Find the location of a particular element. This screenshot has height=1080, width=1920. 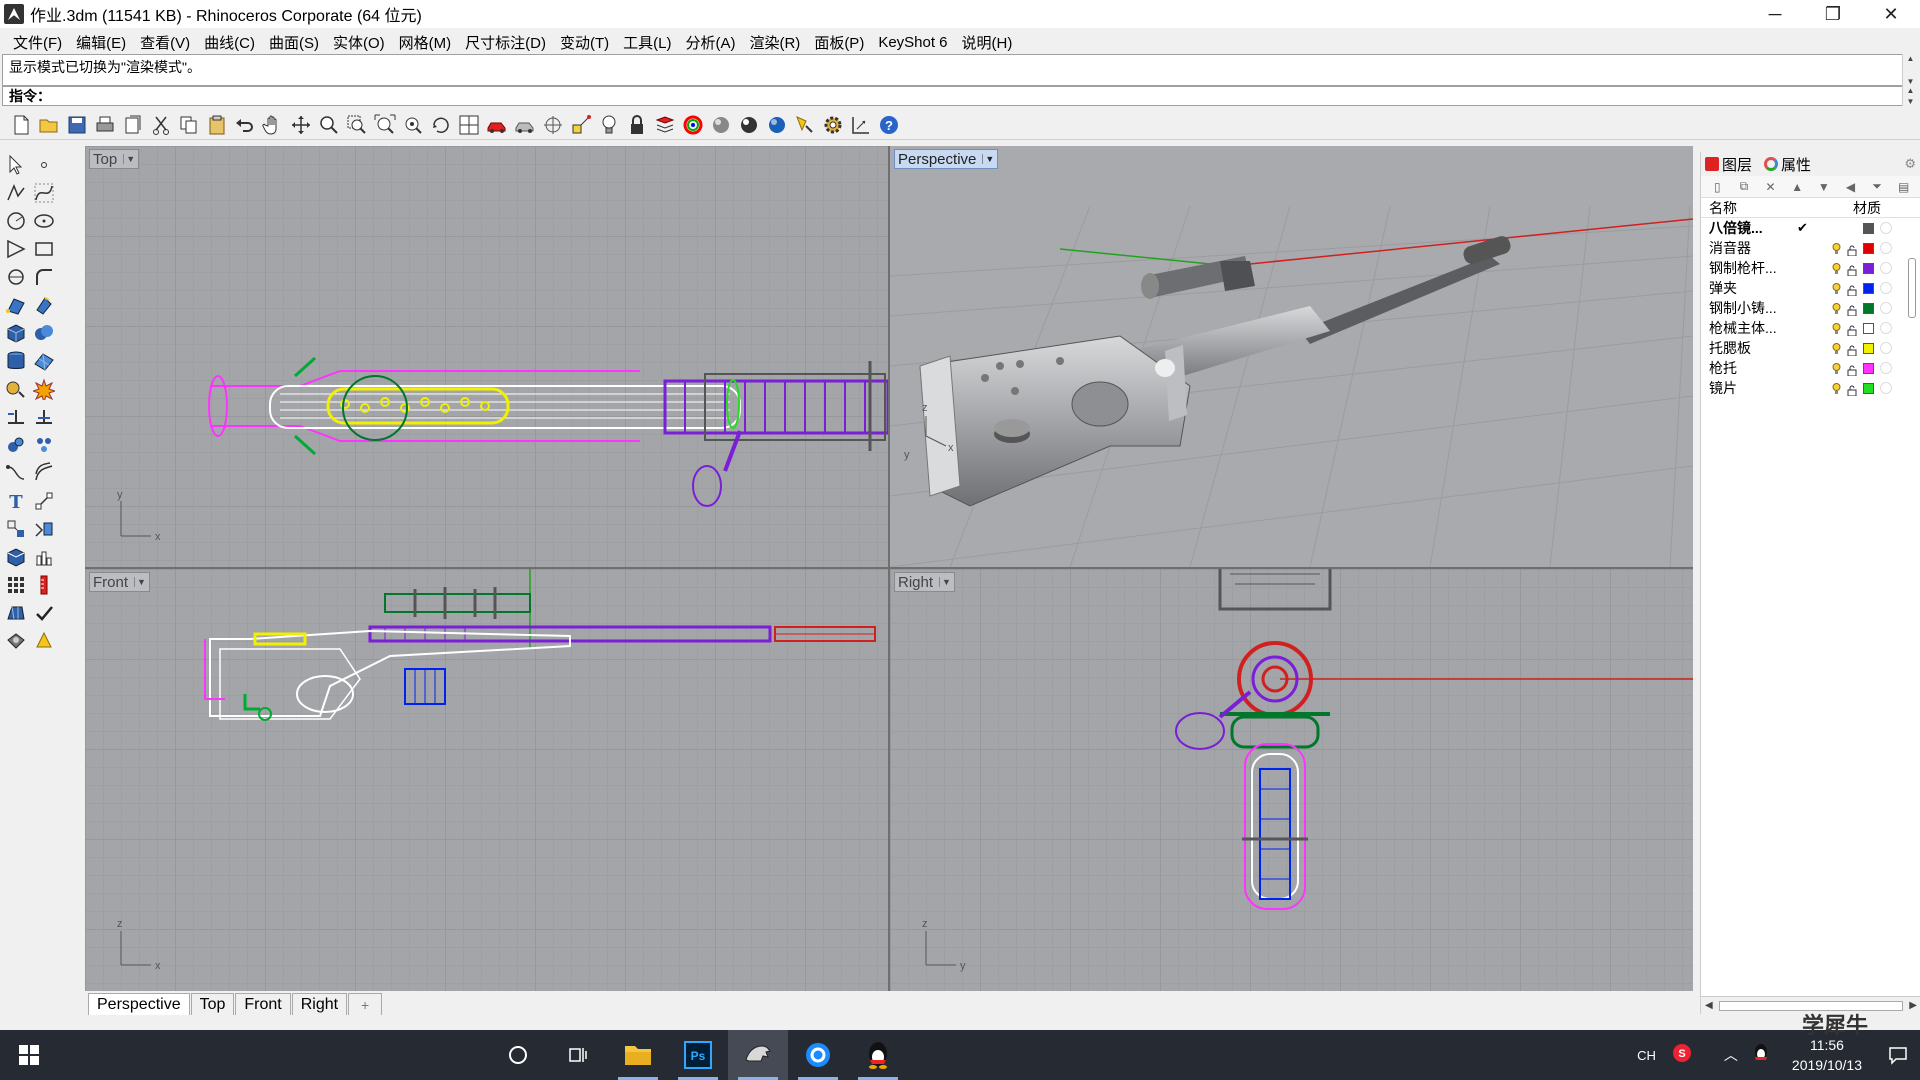

sogou-icon: S is located at coordinates (1682, 1055).